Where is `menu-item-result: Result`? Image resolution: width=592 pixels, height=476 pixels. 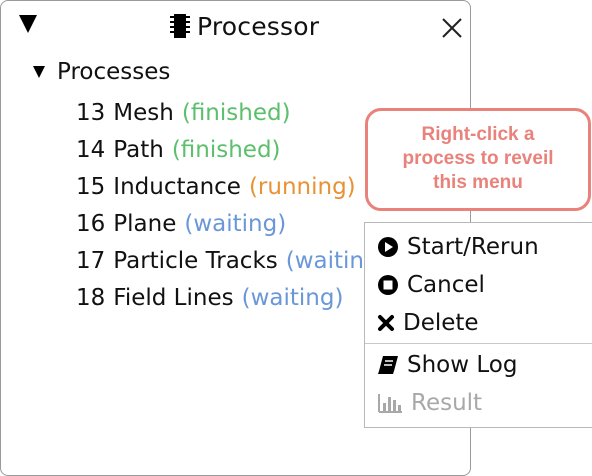
menu-item-result: Result is located at coordinates (429, 403).